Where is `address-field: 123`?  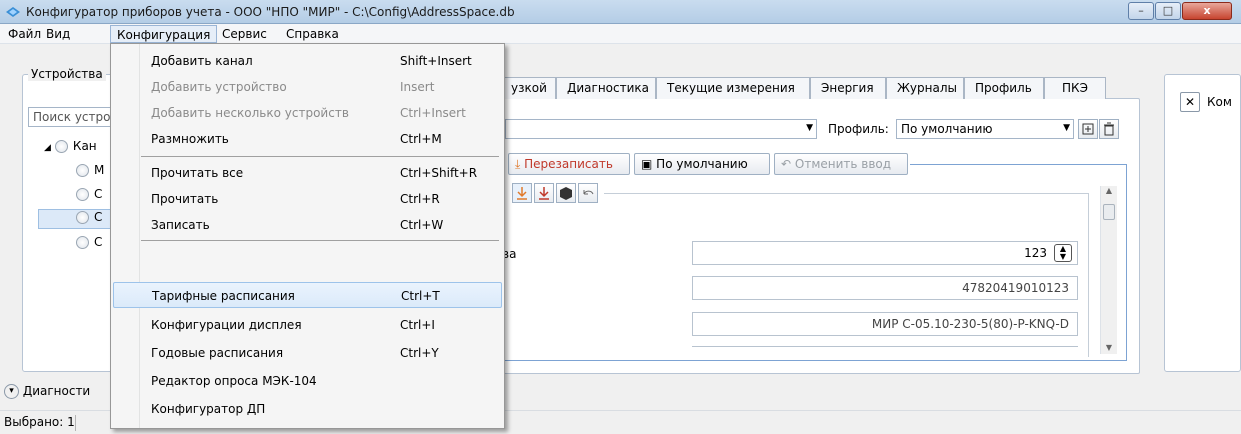 address-field: 123 is located at coordinates (885, 253).